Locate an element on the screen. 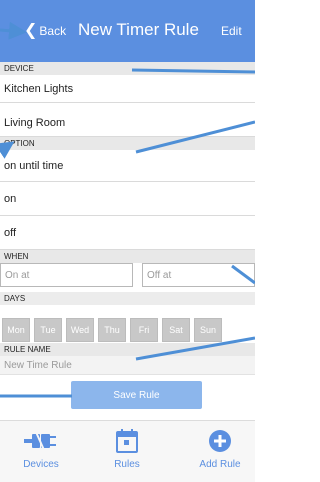 This screenshot has height=482, width=320. day-button-sun: Sun is located at coordinates (208, 330).